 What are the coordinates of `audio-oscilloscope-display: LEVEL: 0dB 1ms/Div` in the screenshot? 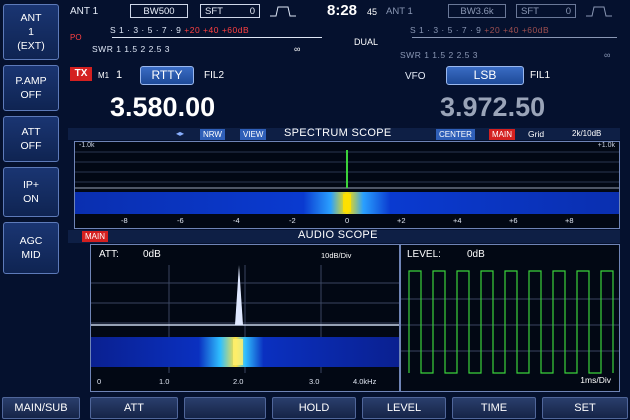 It's located at (510, 318).